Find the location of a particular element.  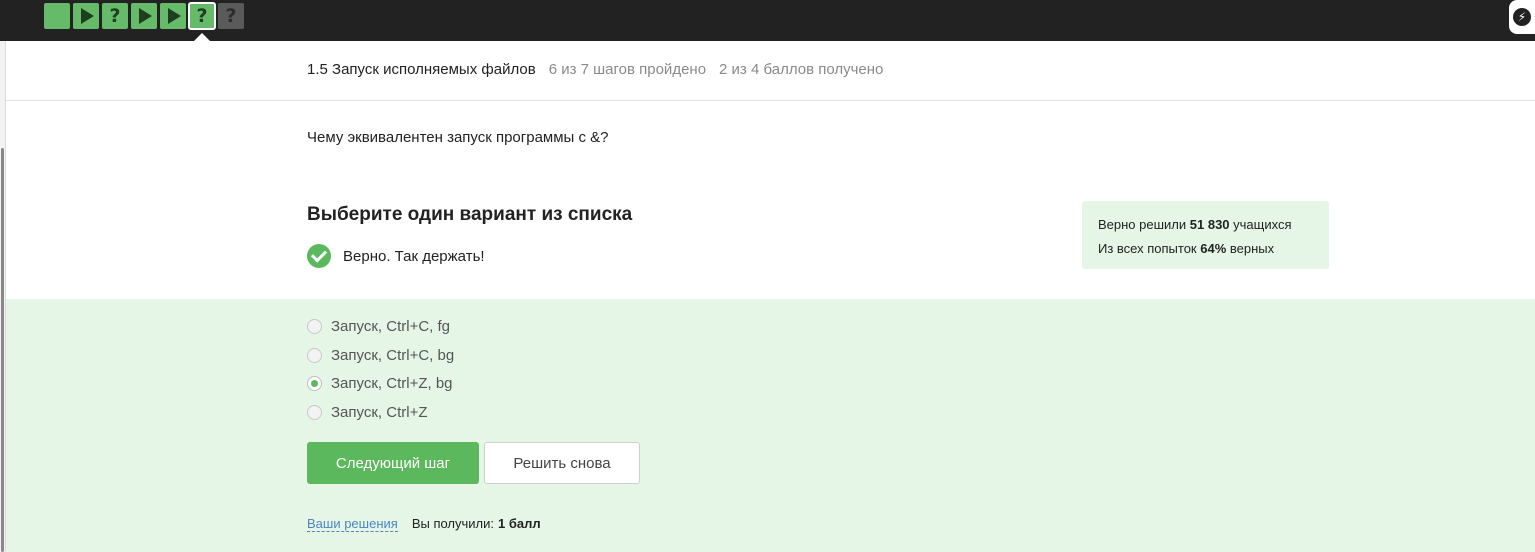

correct-percent: 64% is located at coordinates (1213, 248).